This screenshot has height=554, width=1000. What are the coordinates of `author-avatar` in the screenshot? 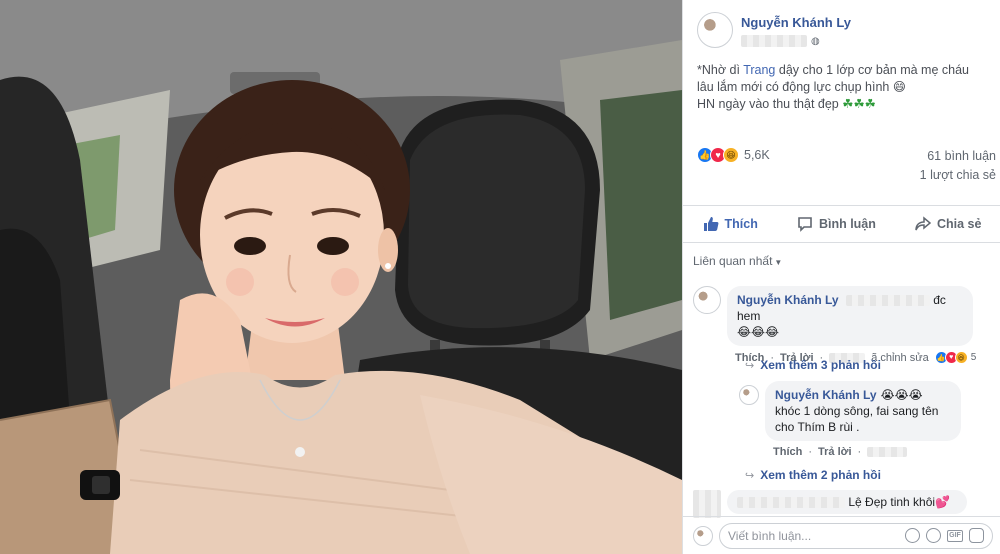 It's located at (715, 30).